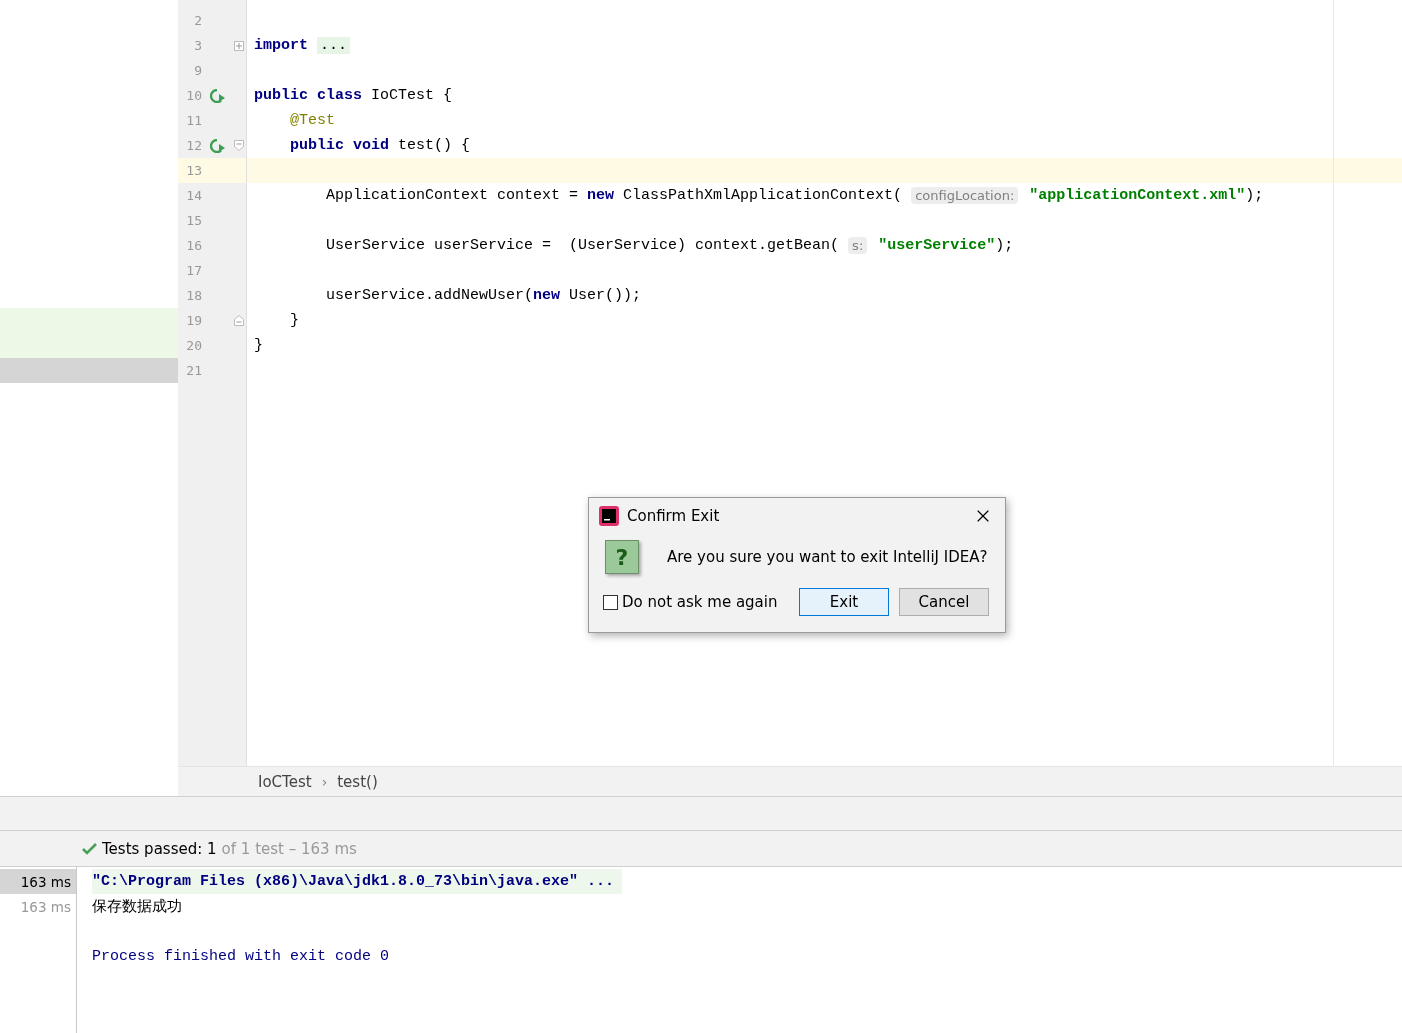 This screenshot has height=1033, width=1402. Describe the element at coordinates (193, 370) in the screenshot. I see `line-number: 21` at that location.